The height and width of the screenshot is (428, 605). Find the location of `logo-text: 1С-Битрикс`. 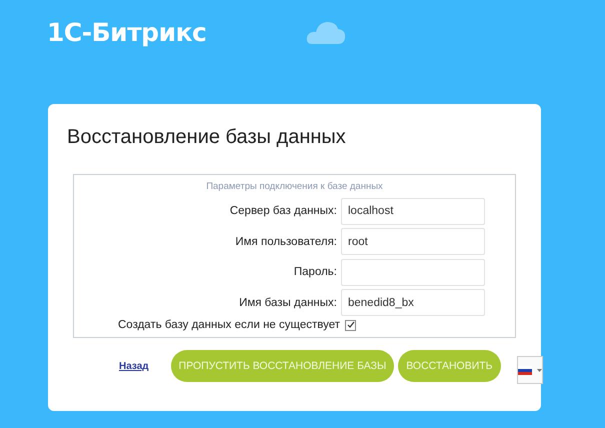

logo-text: 1С-Битрикс is located at coordinates (126, 32).